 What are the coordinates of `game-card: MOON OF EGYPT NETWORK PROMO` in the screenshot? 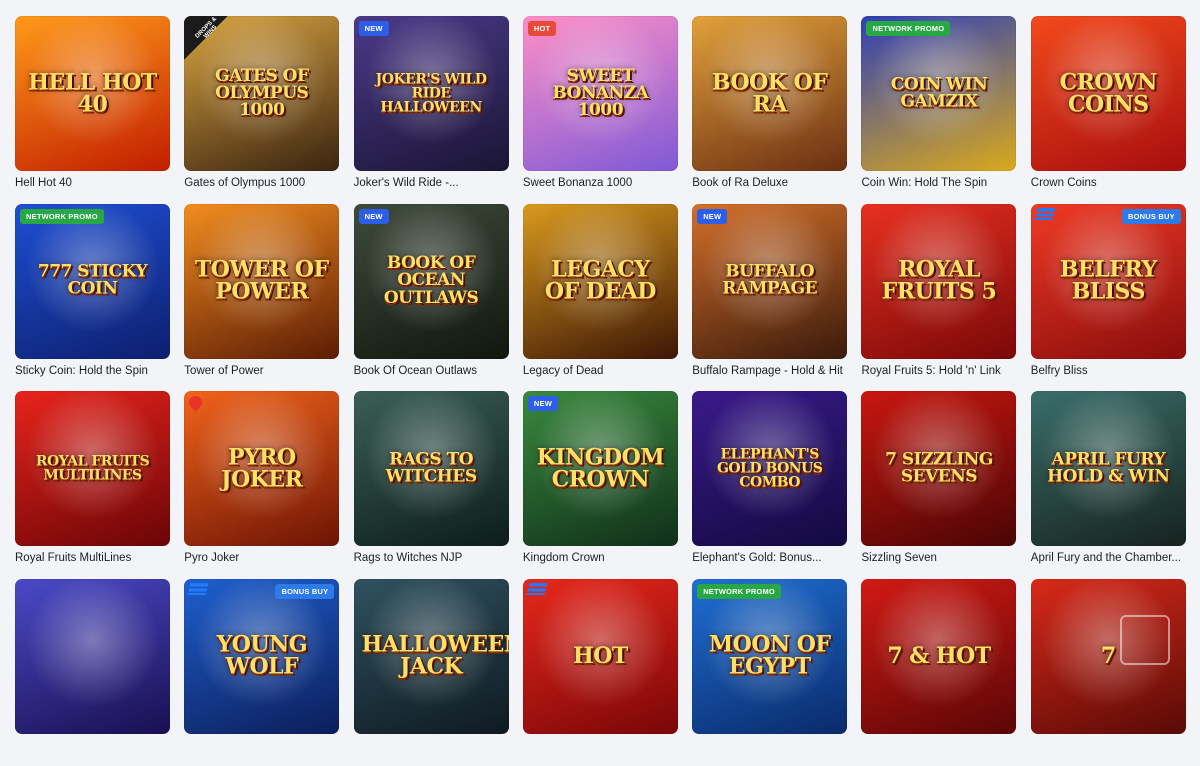 It's located at (769, 672).